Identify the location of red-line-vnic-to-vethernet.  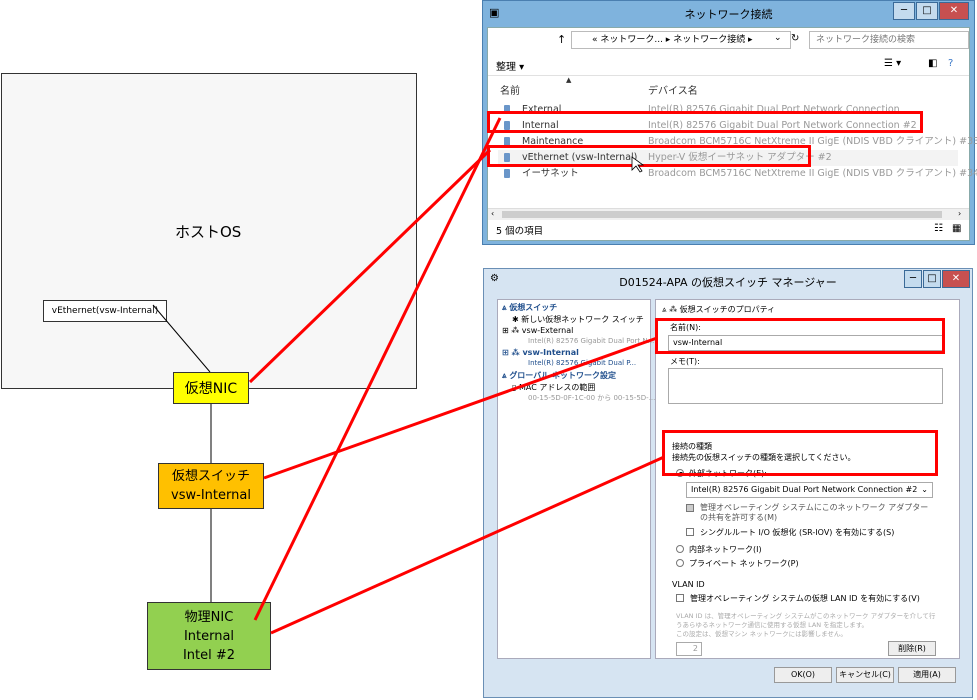
(370, 266).